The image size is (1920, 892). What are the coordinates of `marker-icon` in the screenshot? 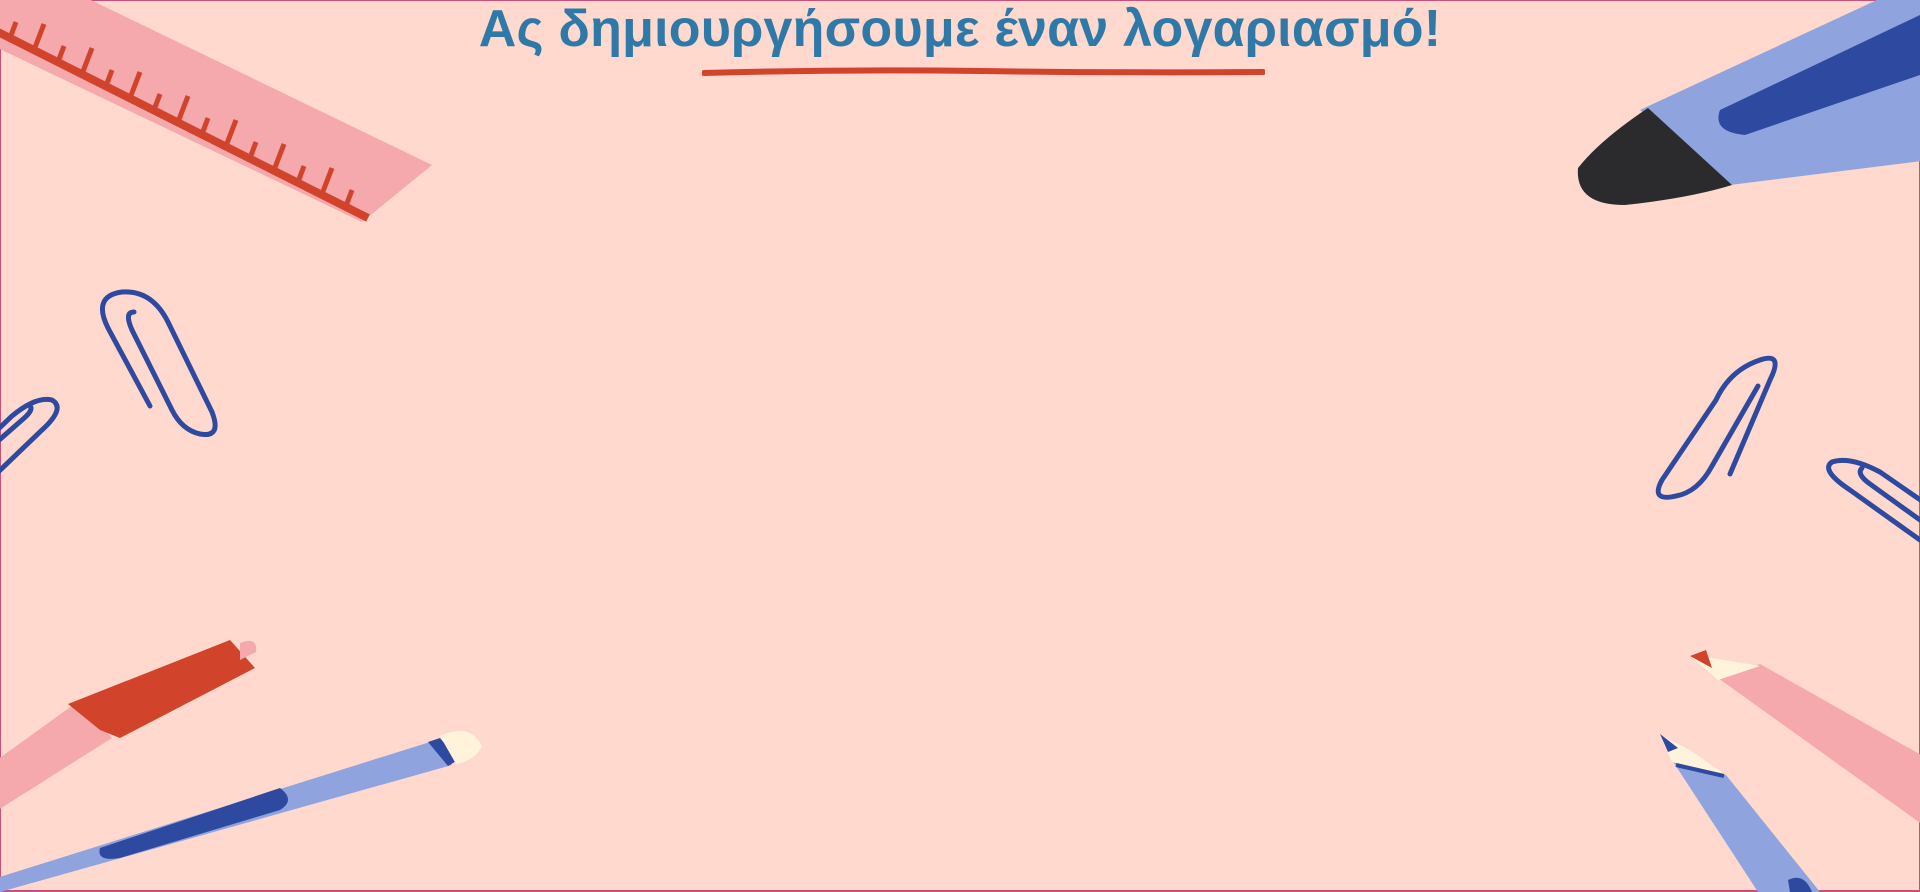 It's located at (1748, 102).